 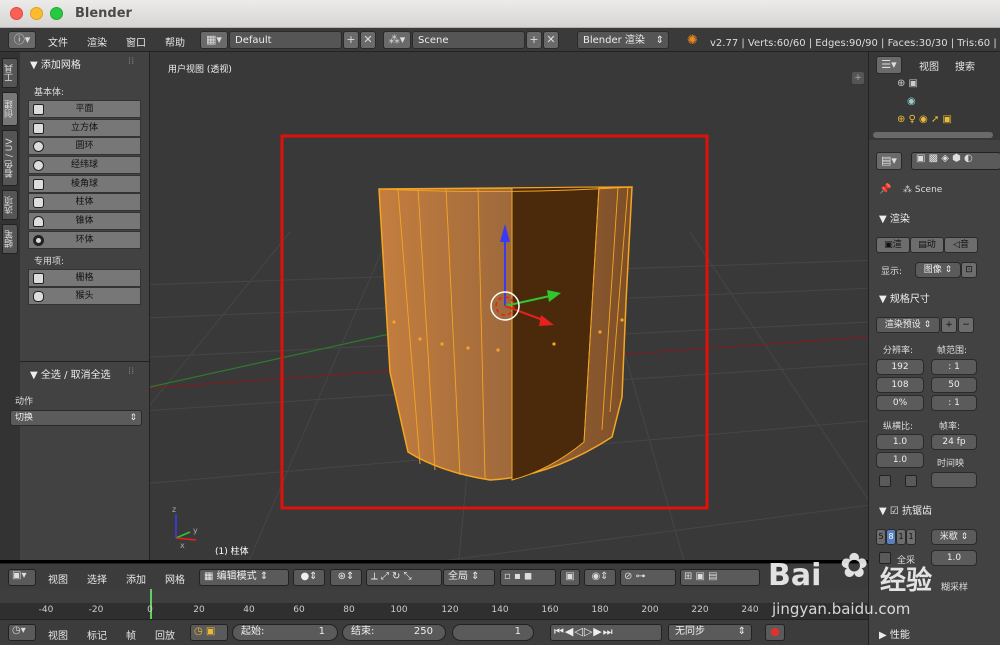 What do you see at coordinates (911, 481) in the screenshot?
I see `crop-checkbox` at bounding box center [911, 481].